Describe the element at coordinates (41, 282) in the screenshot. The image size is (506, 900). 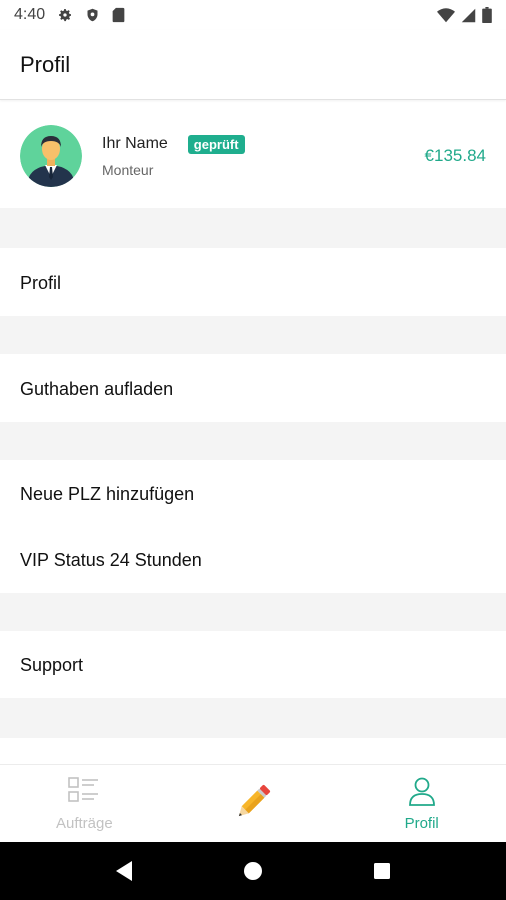
I see `menu-label: Profil` at that location.